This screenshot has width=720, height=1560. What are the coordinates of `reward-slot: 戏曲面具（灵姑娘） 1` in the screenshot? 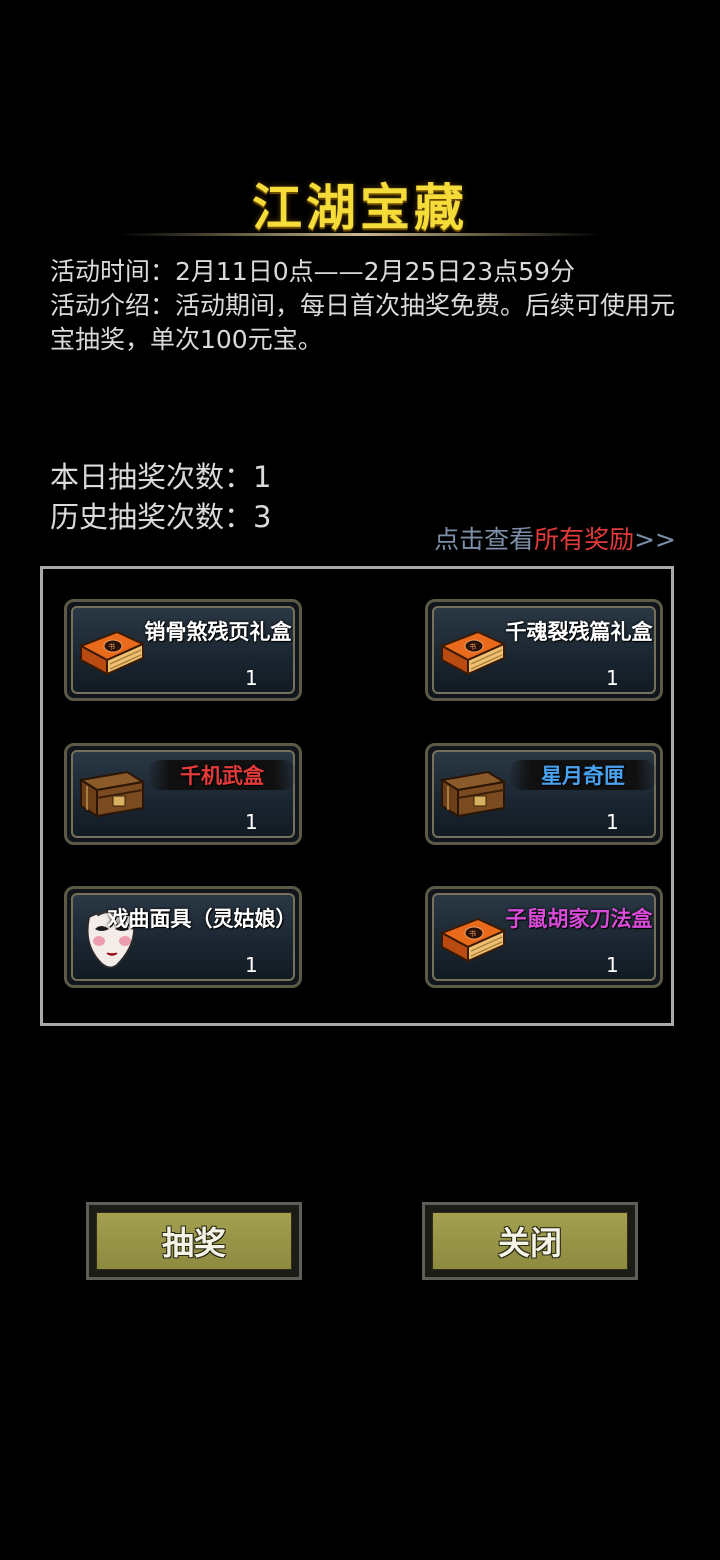 It's located at (183, 937).